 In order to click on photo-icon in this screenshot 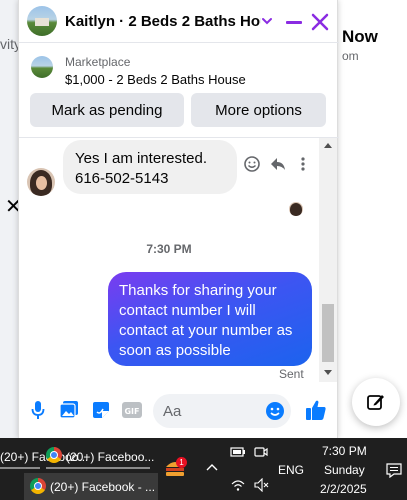, I will do `click(69, 410)`.